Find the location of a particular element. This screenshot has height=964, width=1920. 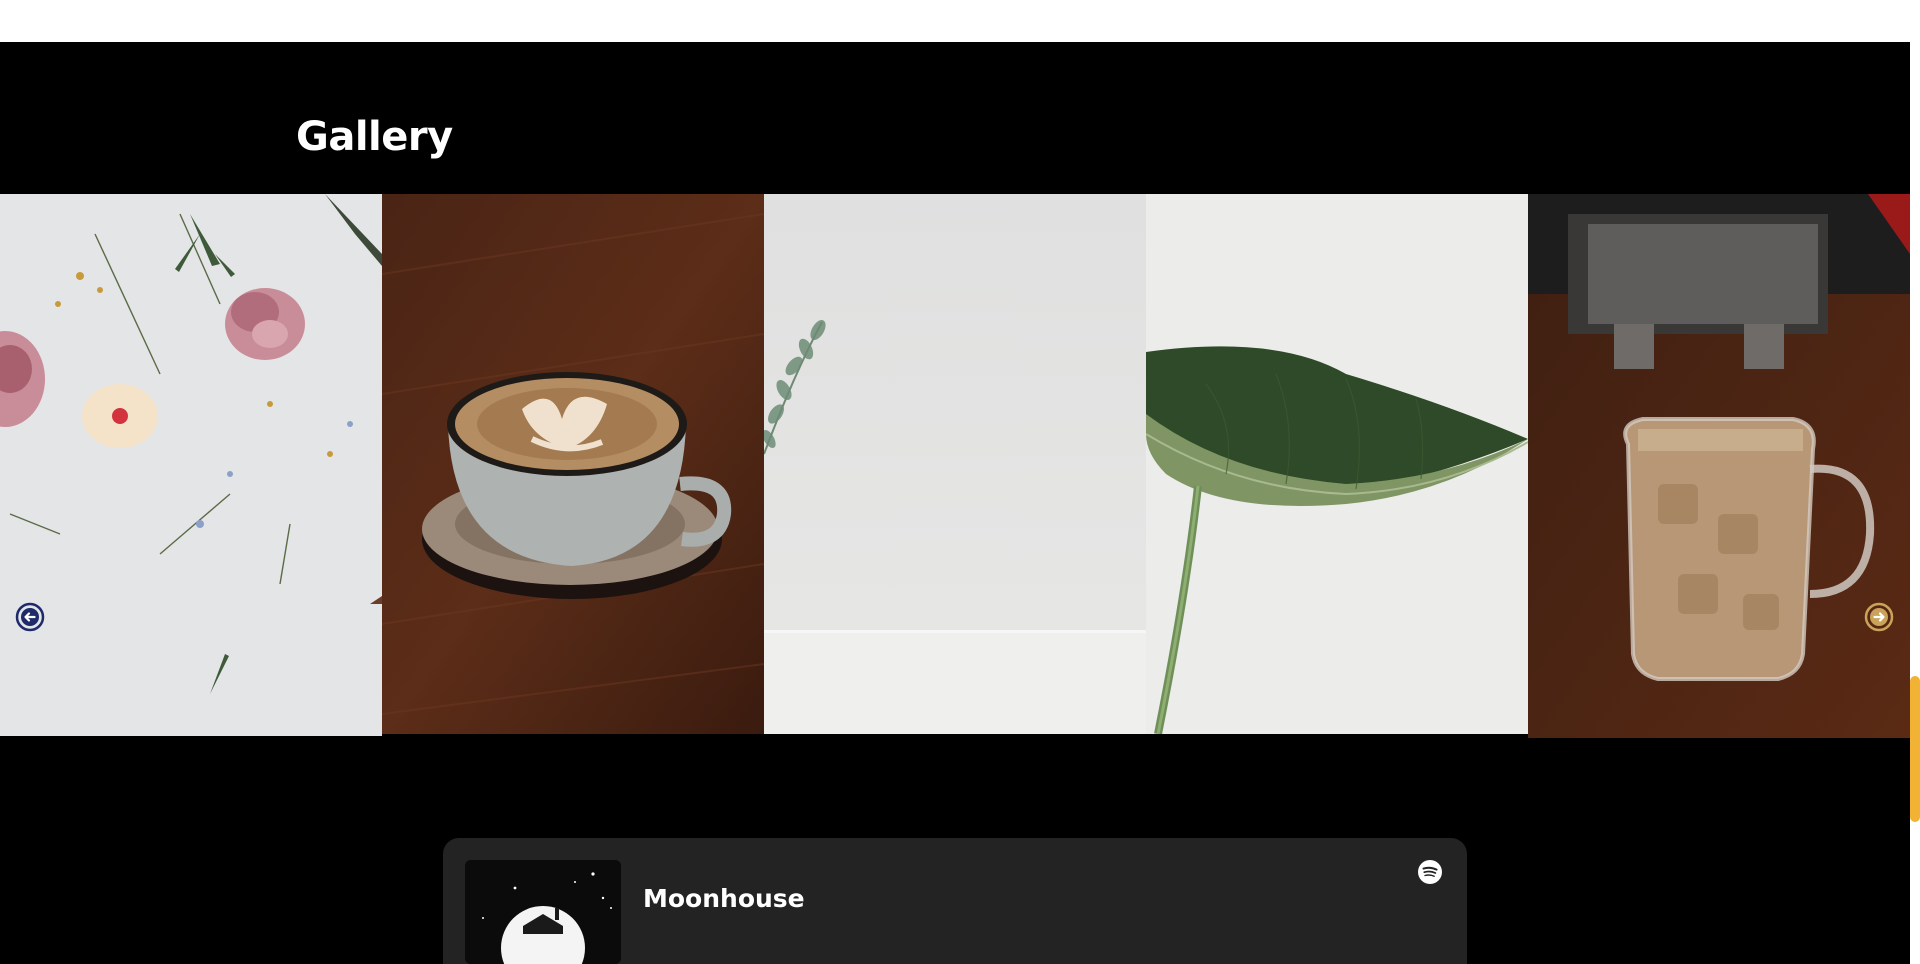

album-cover is located at coordinates (543, 912).